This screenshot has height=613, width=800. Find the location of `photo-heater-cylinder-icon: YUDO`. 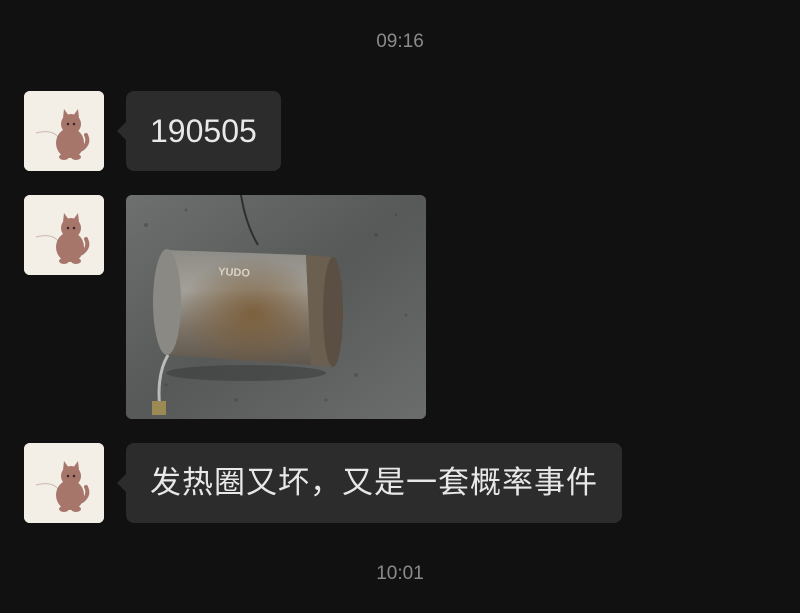

photo-heater-cylinder-icon: YUDO is located at coordinates (276, 307).